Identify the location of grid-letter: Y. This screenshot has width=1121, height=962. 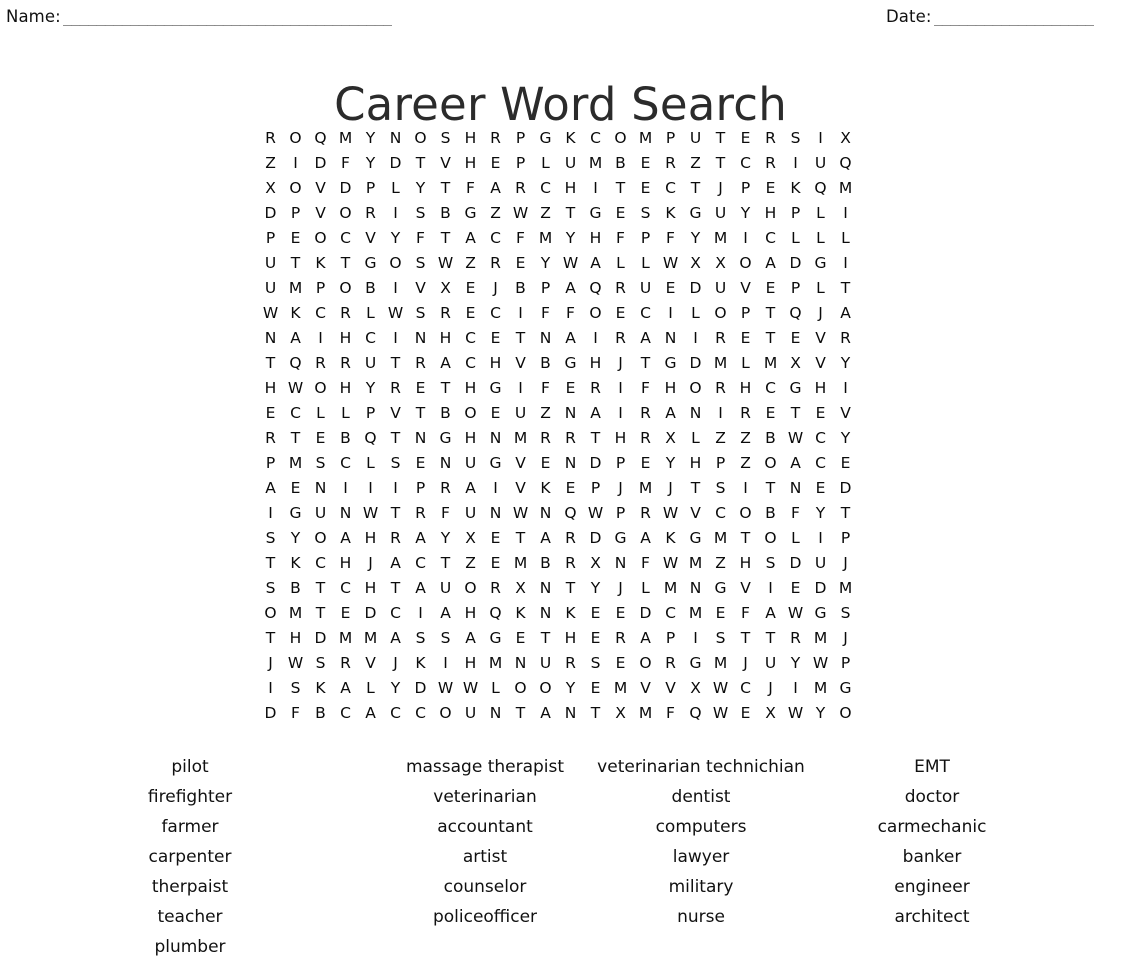
(420, 188).